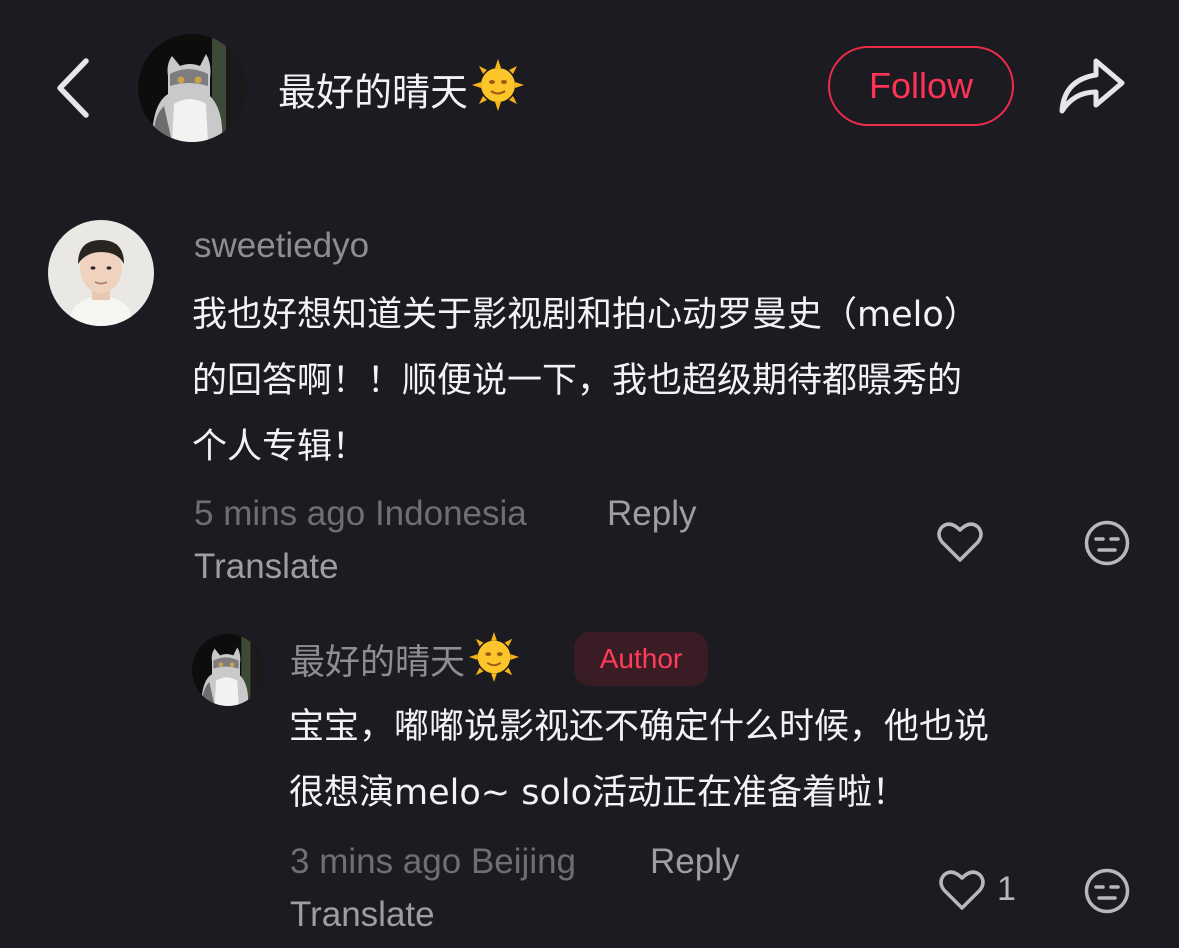 The image size is (1179, 948). What do you see at coordinates (280, 513) in the screenshot?
I see `comment-time: 5 mins ago` at bounding box center [280, 513].